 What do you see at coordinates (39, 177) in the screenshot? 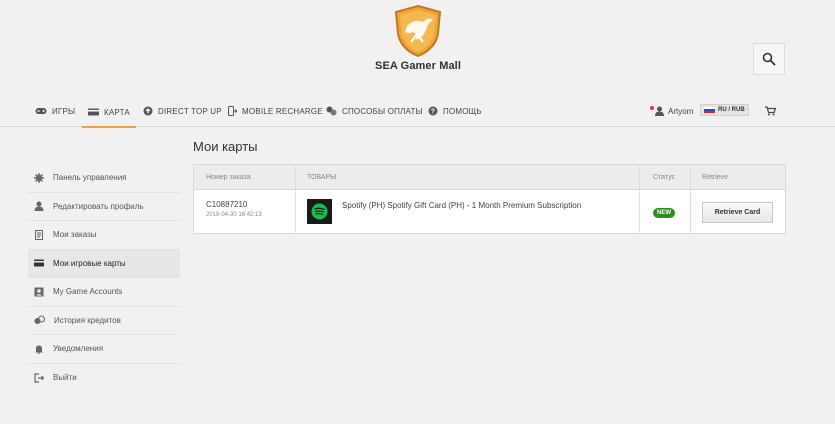
I see `gear-icon` at bounding box center [39, 177].